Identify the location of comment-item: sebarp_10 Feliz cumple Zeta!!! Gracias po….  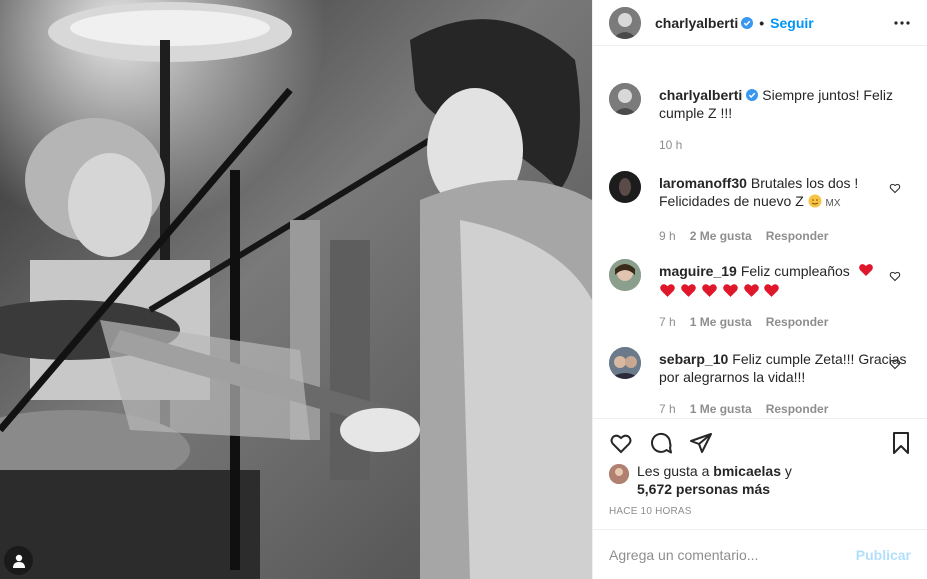
(760, 382).